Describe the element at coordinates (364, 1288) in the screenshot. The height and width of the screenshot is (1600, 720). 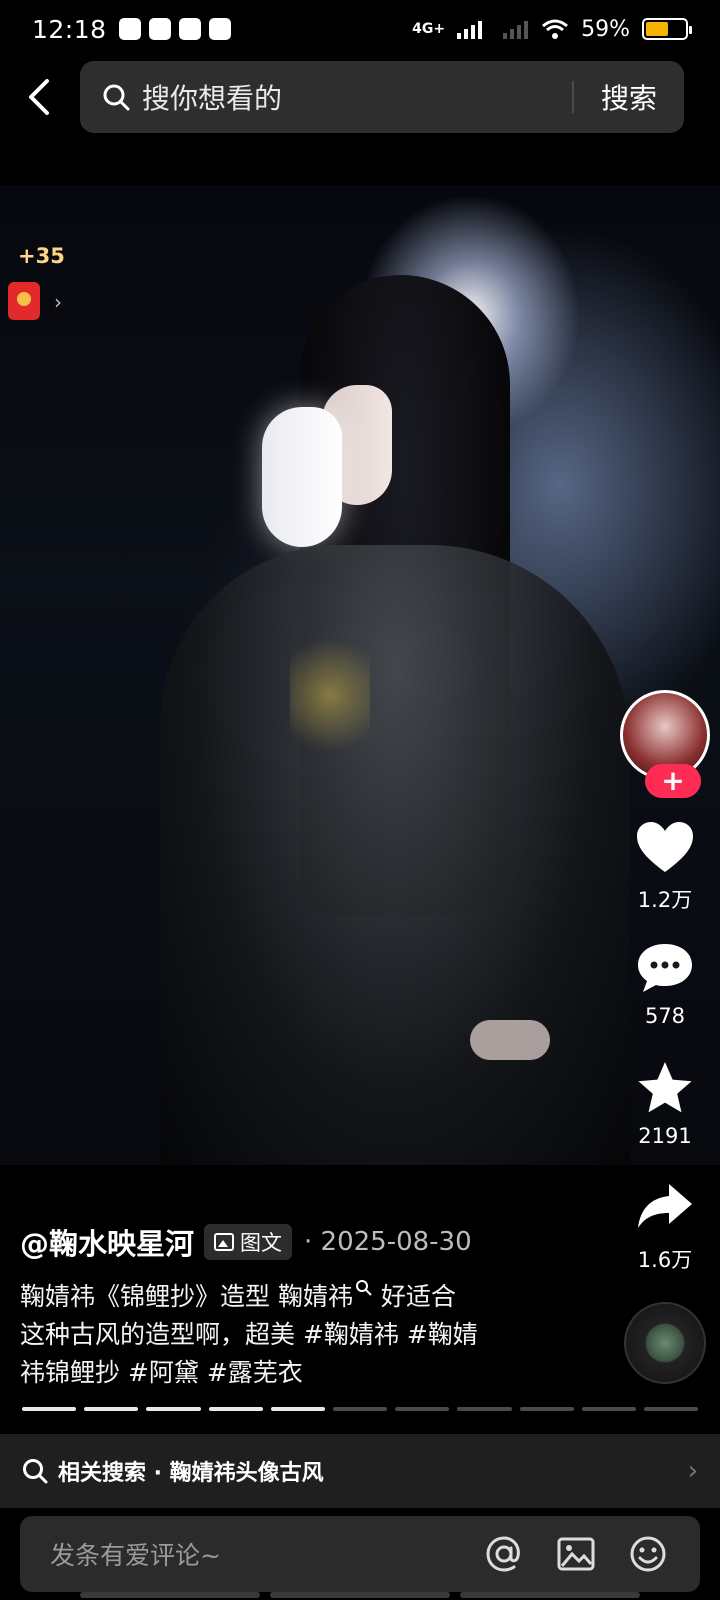
I see `search-small-icon` at that location.